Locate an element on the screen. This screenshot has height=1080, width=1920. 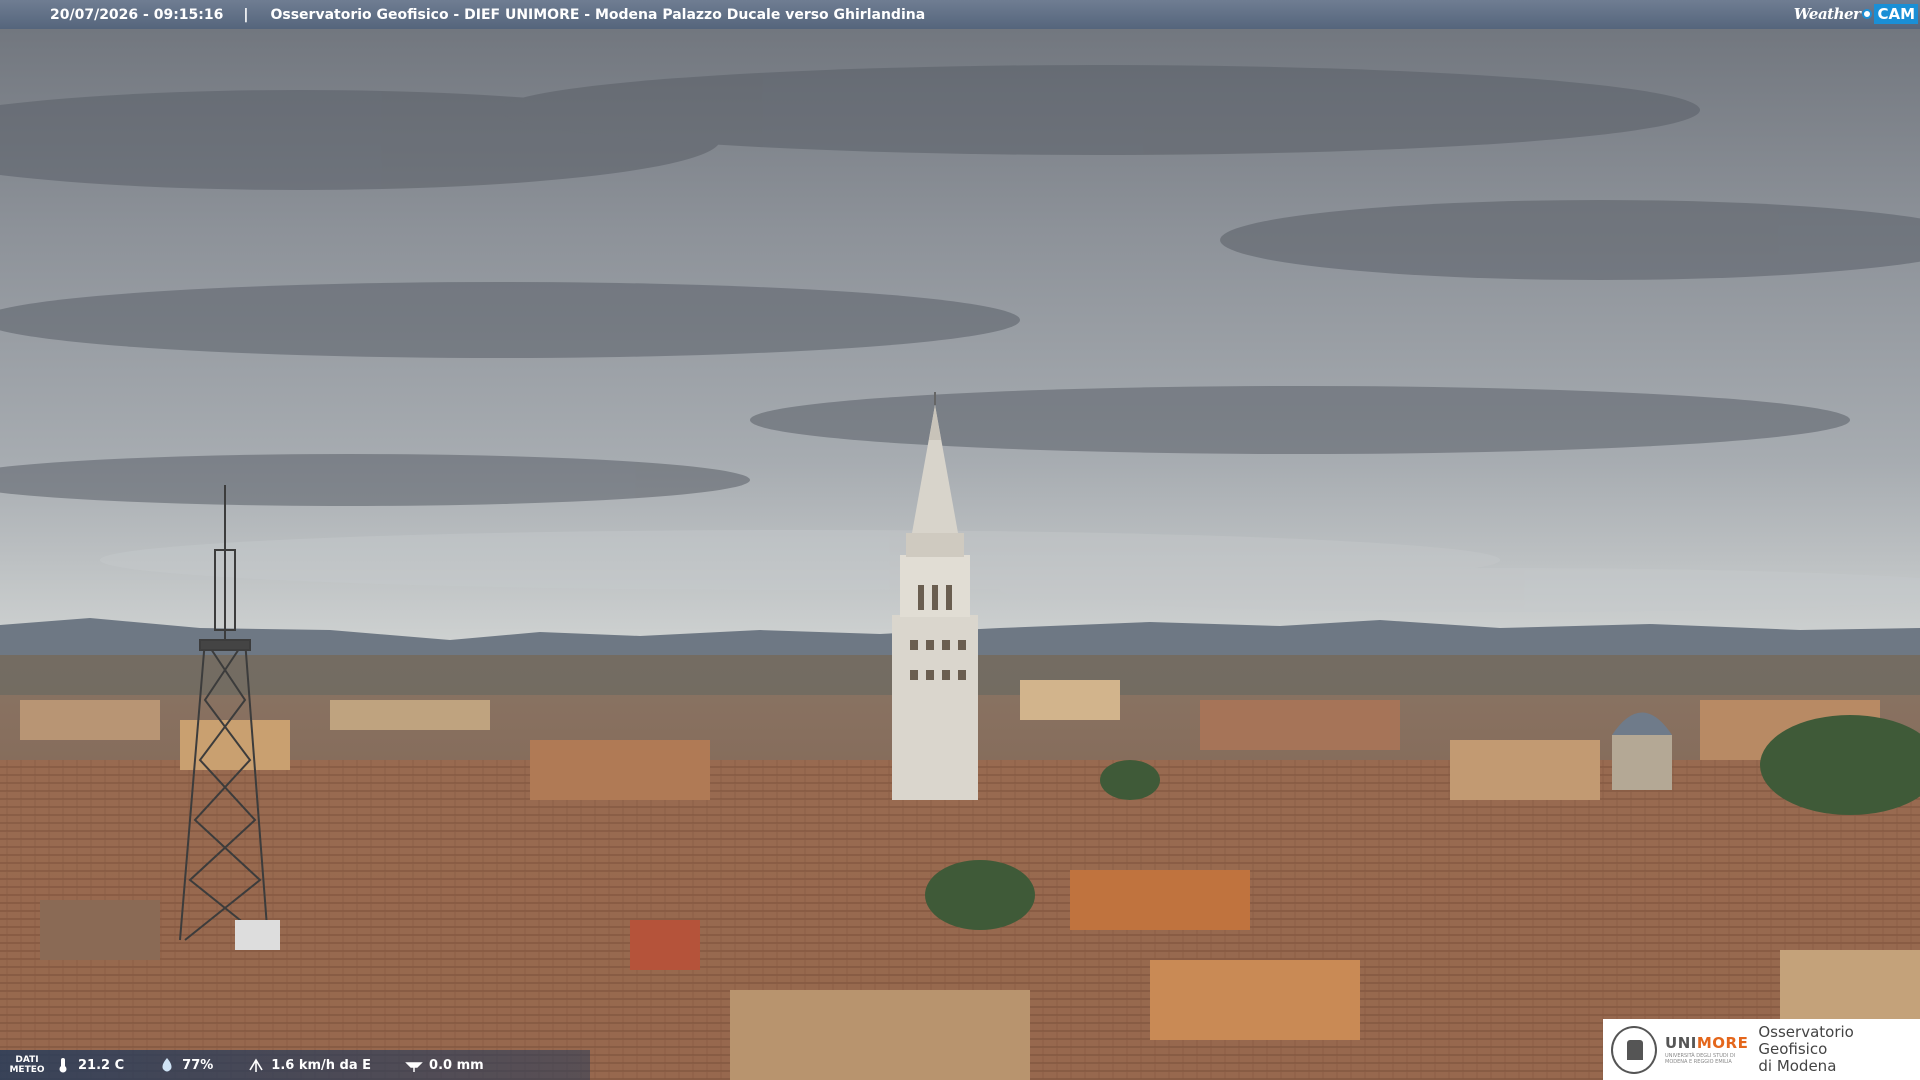
meteo-label: DATI METEO is located at coordinates (27, 1065).